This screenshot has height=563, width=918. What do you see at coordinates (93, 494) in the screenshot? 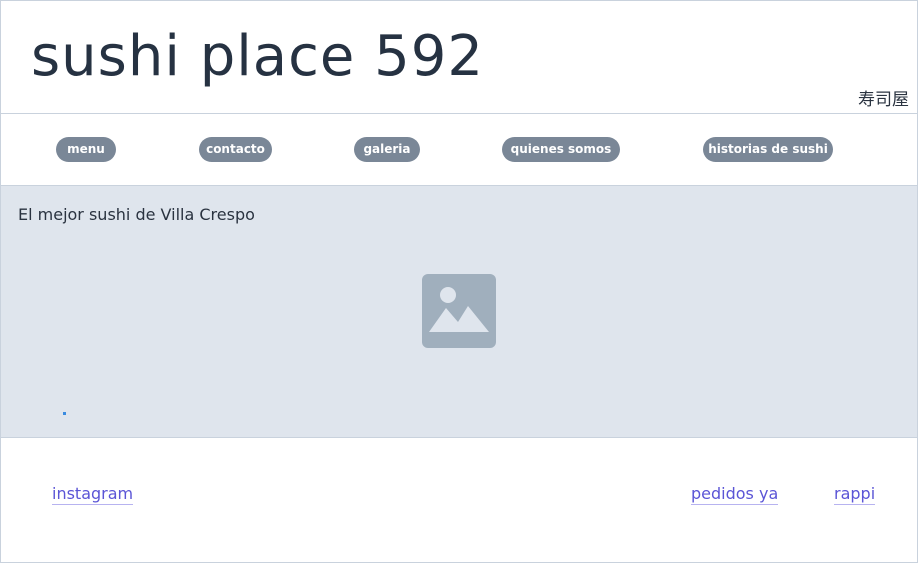
I see `instagram-link: instagram` at bounding box center [93, 494].